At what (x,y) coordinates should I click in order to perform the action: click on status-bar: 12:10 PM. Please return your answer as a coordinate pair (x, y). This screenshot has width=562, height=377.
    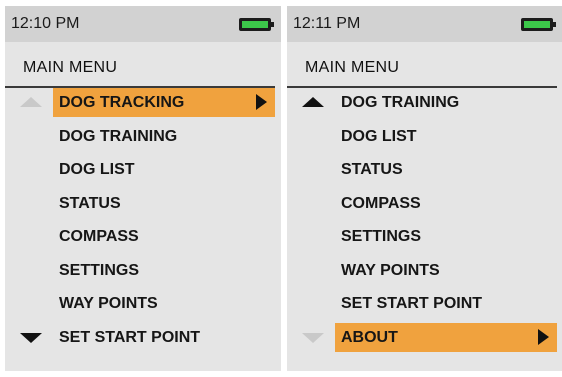
    Looking at the image, I should click on (143, 24).